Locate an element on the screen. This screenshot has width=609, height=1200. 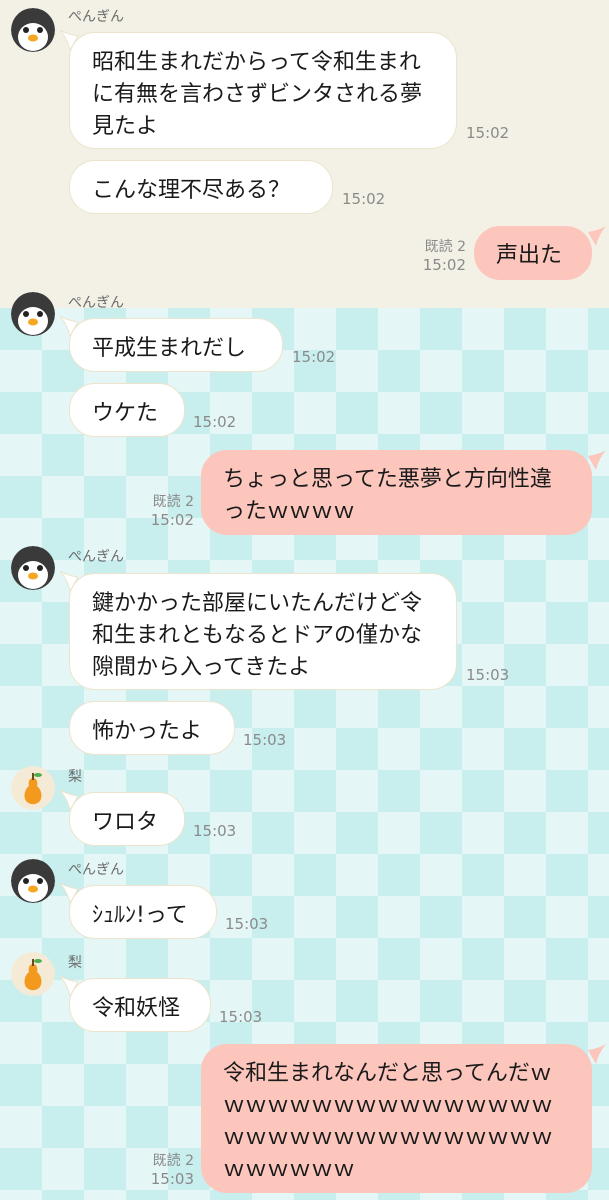
message-bubble: ウケた is located at coordinates (127, 410).